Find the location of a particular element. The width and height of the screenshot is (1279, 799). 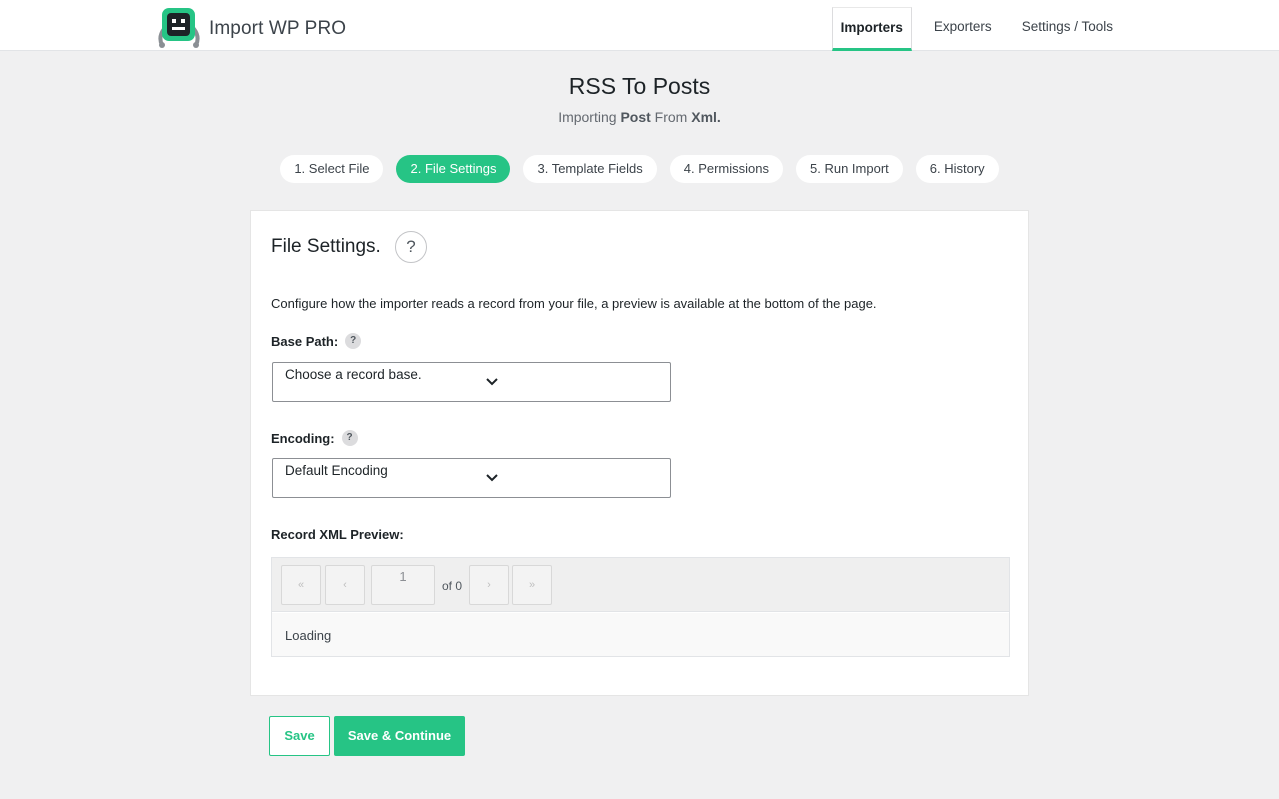

step-history: 6. History is located at coordinates (957, 169).